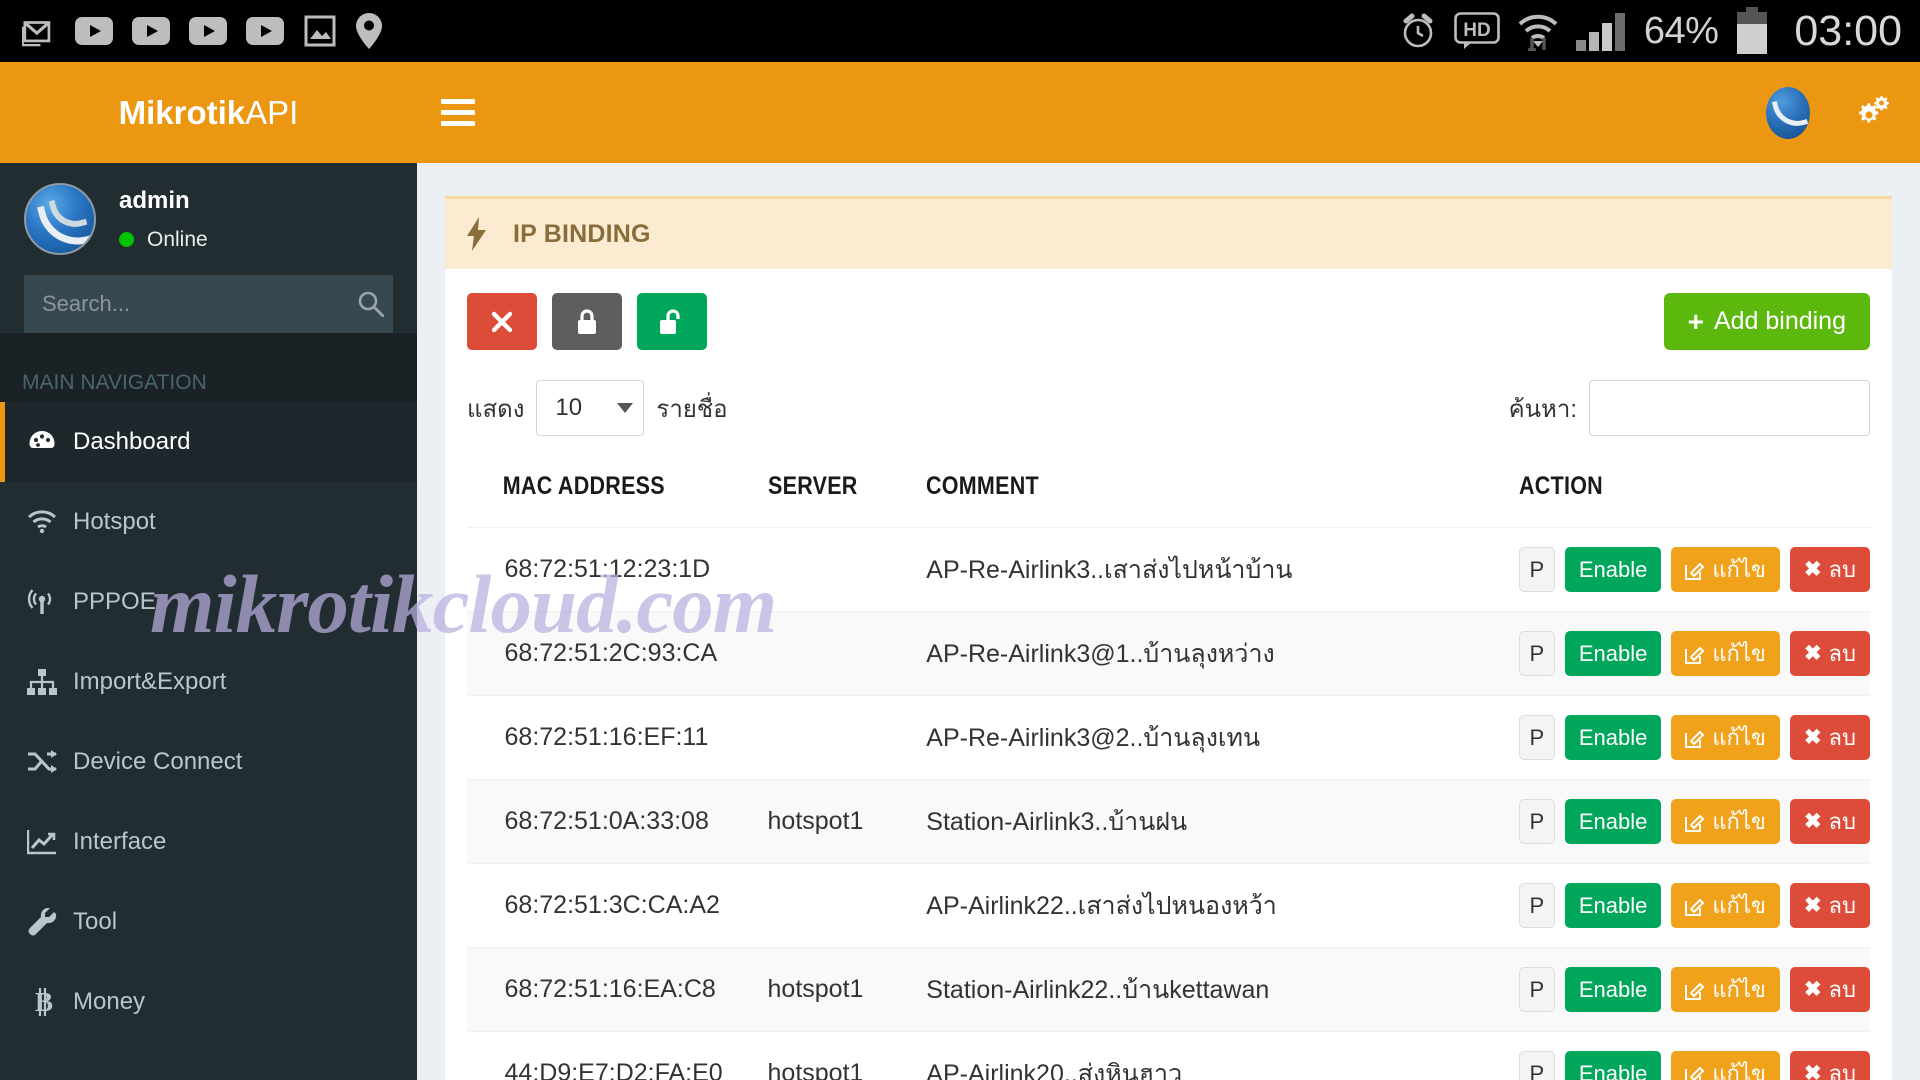 Image resolution: width=1920 pixels, height=1080 pixels. I want to click on lock-button, so click(587, 321).